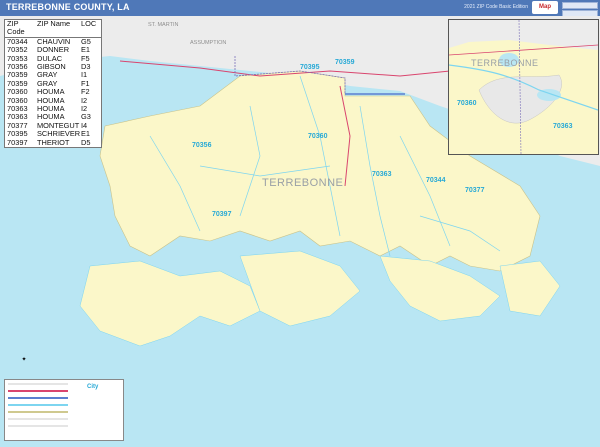  I want to click on zip-label-70359: 70359, so click(345, 62).